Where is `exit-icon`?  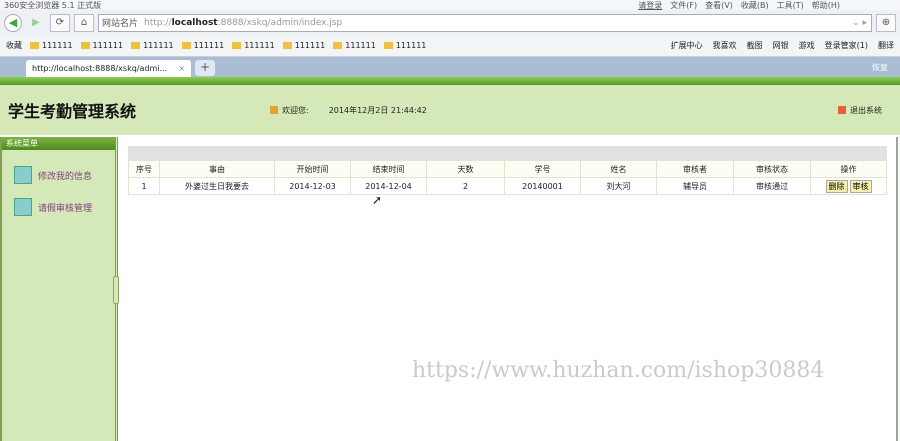
exit-icon is located at coordinates (842, 110).